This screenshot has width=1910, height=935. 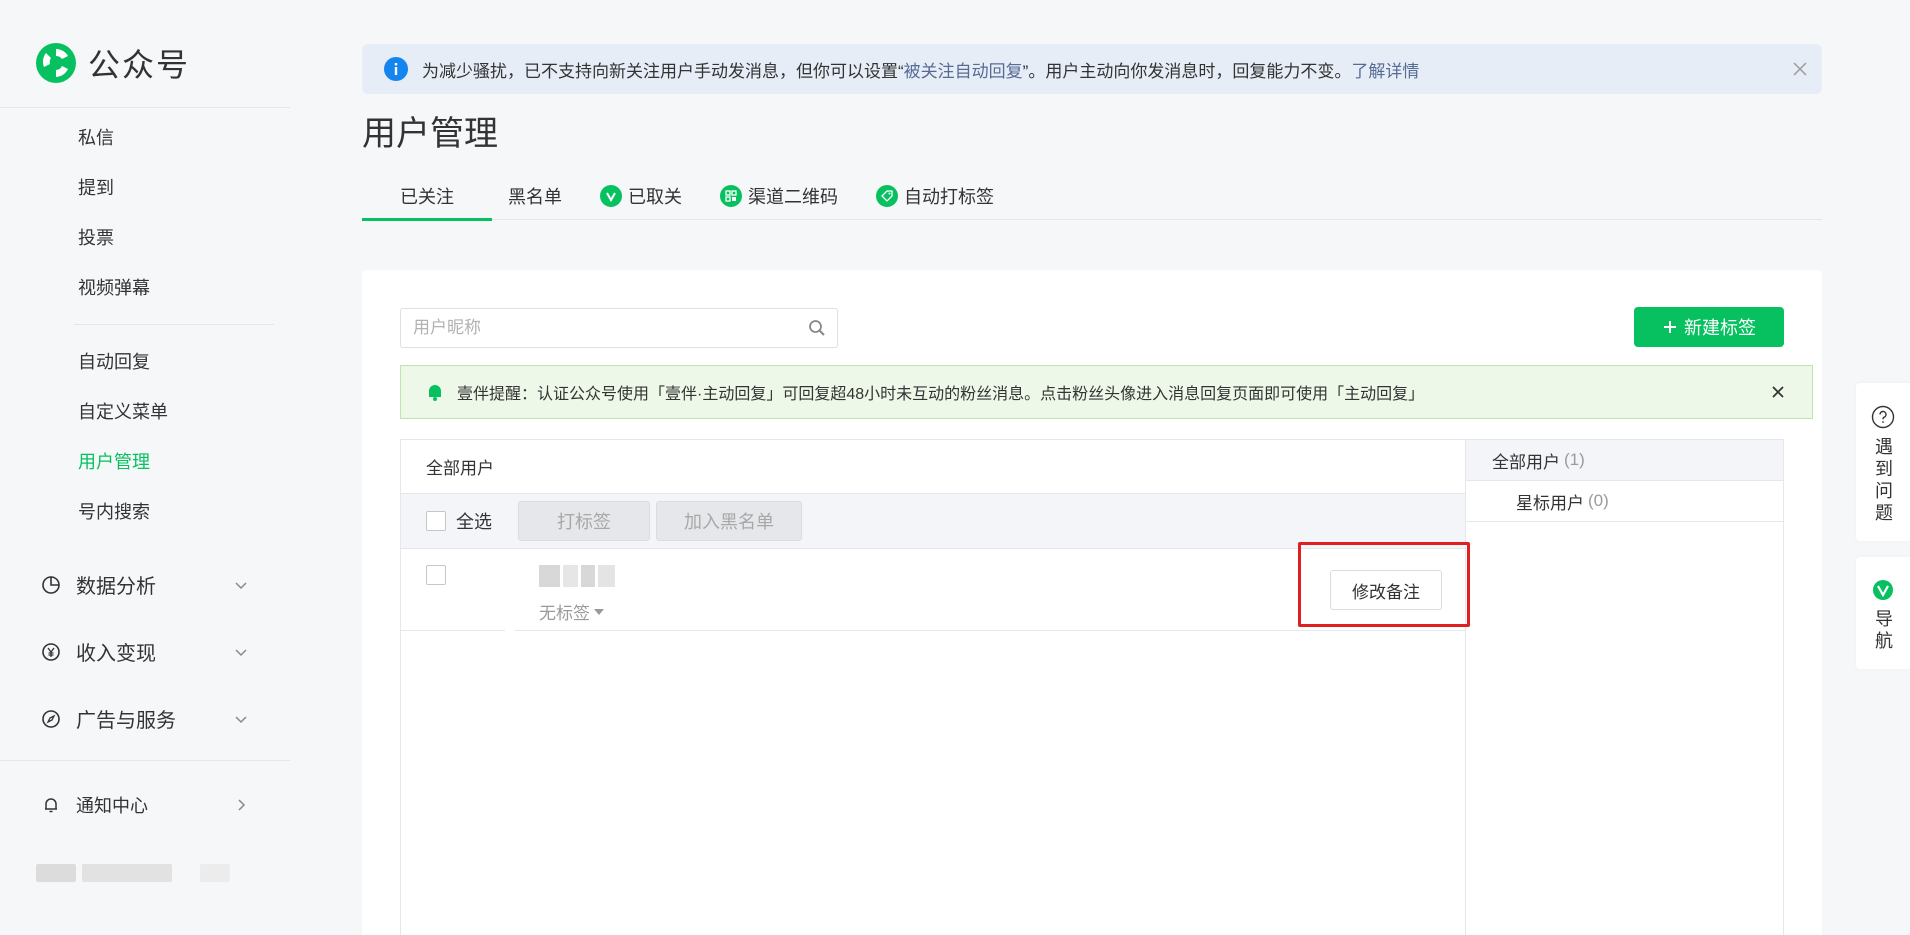 I want to click on tab-label: 渠道二维码, so click(x=793, y=197).